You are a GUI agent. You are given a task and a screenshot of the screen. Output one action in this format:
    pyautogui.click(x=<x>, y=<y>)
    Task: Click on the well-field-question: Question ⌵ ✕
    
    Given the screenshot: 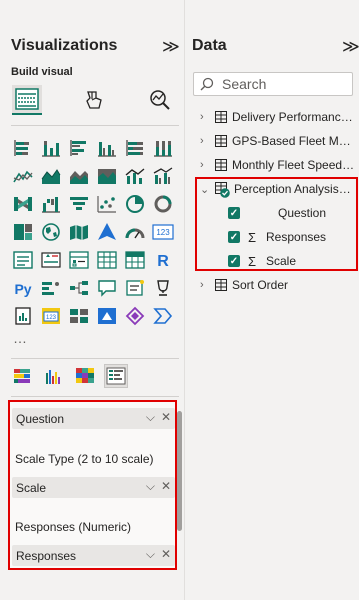 What is the action you would take?
    pyautogui.click(x=93, y=418)
    